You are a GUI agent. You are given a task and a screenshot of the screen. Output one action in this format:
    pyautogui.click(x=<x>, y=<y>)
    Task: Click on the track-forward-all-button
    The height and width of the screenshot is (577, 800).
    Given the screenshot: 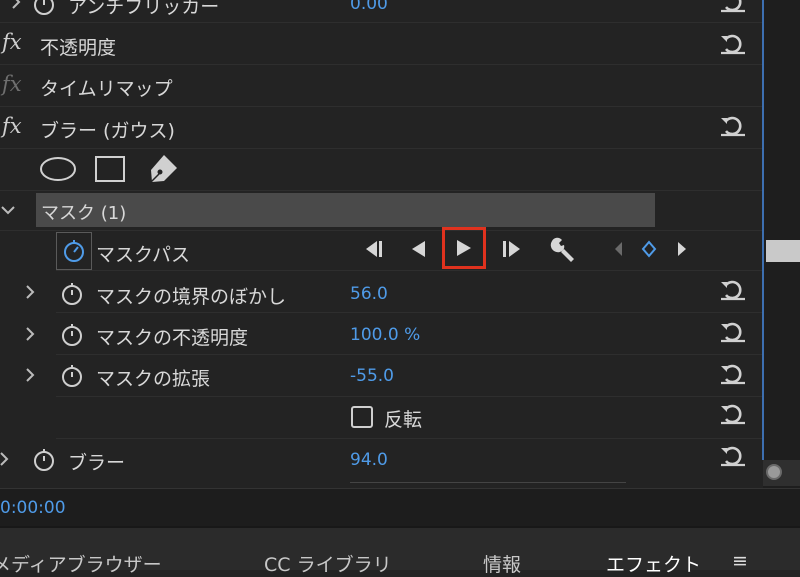 What is the action you would take?
    pyautogui.click(x=512, y=249)
    